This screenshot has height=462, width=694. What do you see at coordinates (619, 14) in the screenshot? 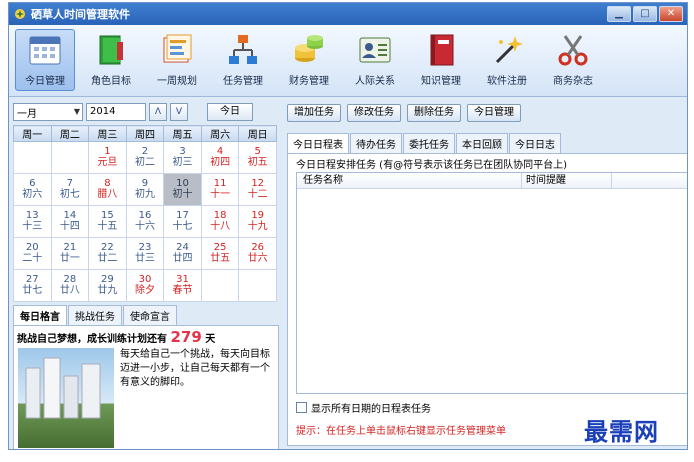
I see `minimize-button: ▁` at bounding box center [619, 14].